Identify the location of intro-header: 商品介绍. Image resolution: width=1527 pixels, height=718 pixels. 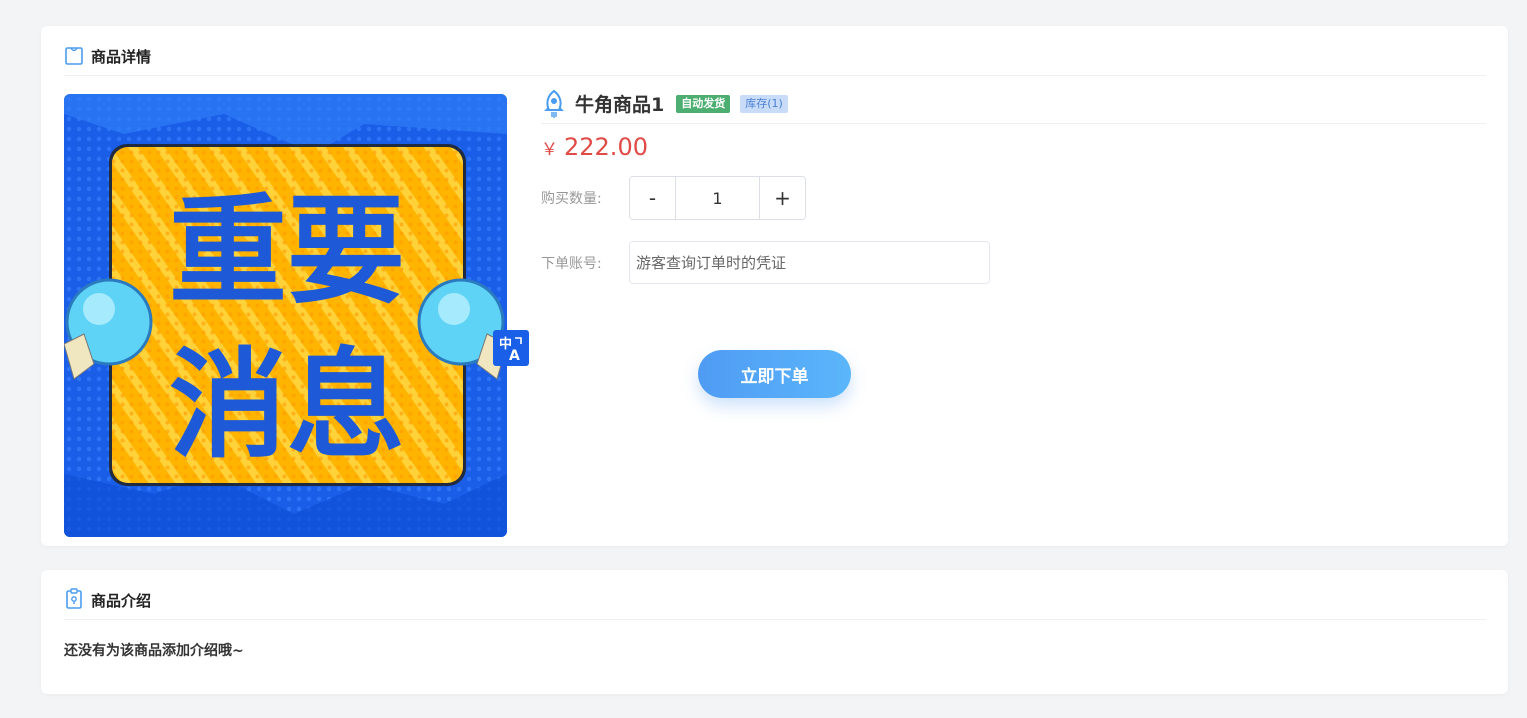
(775, 595).